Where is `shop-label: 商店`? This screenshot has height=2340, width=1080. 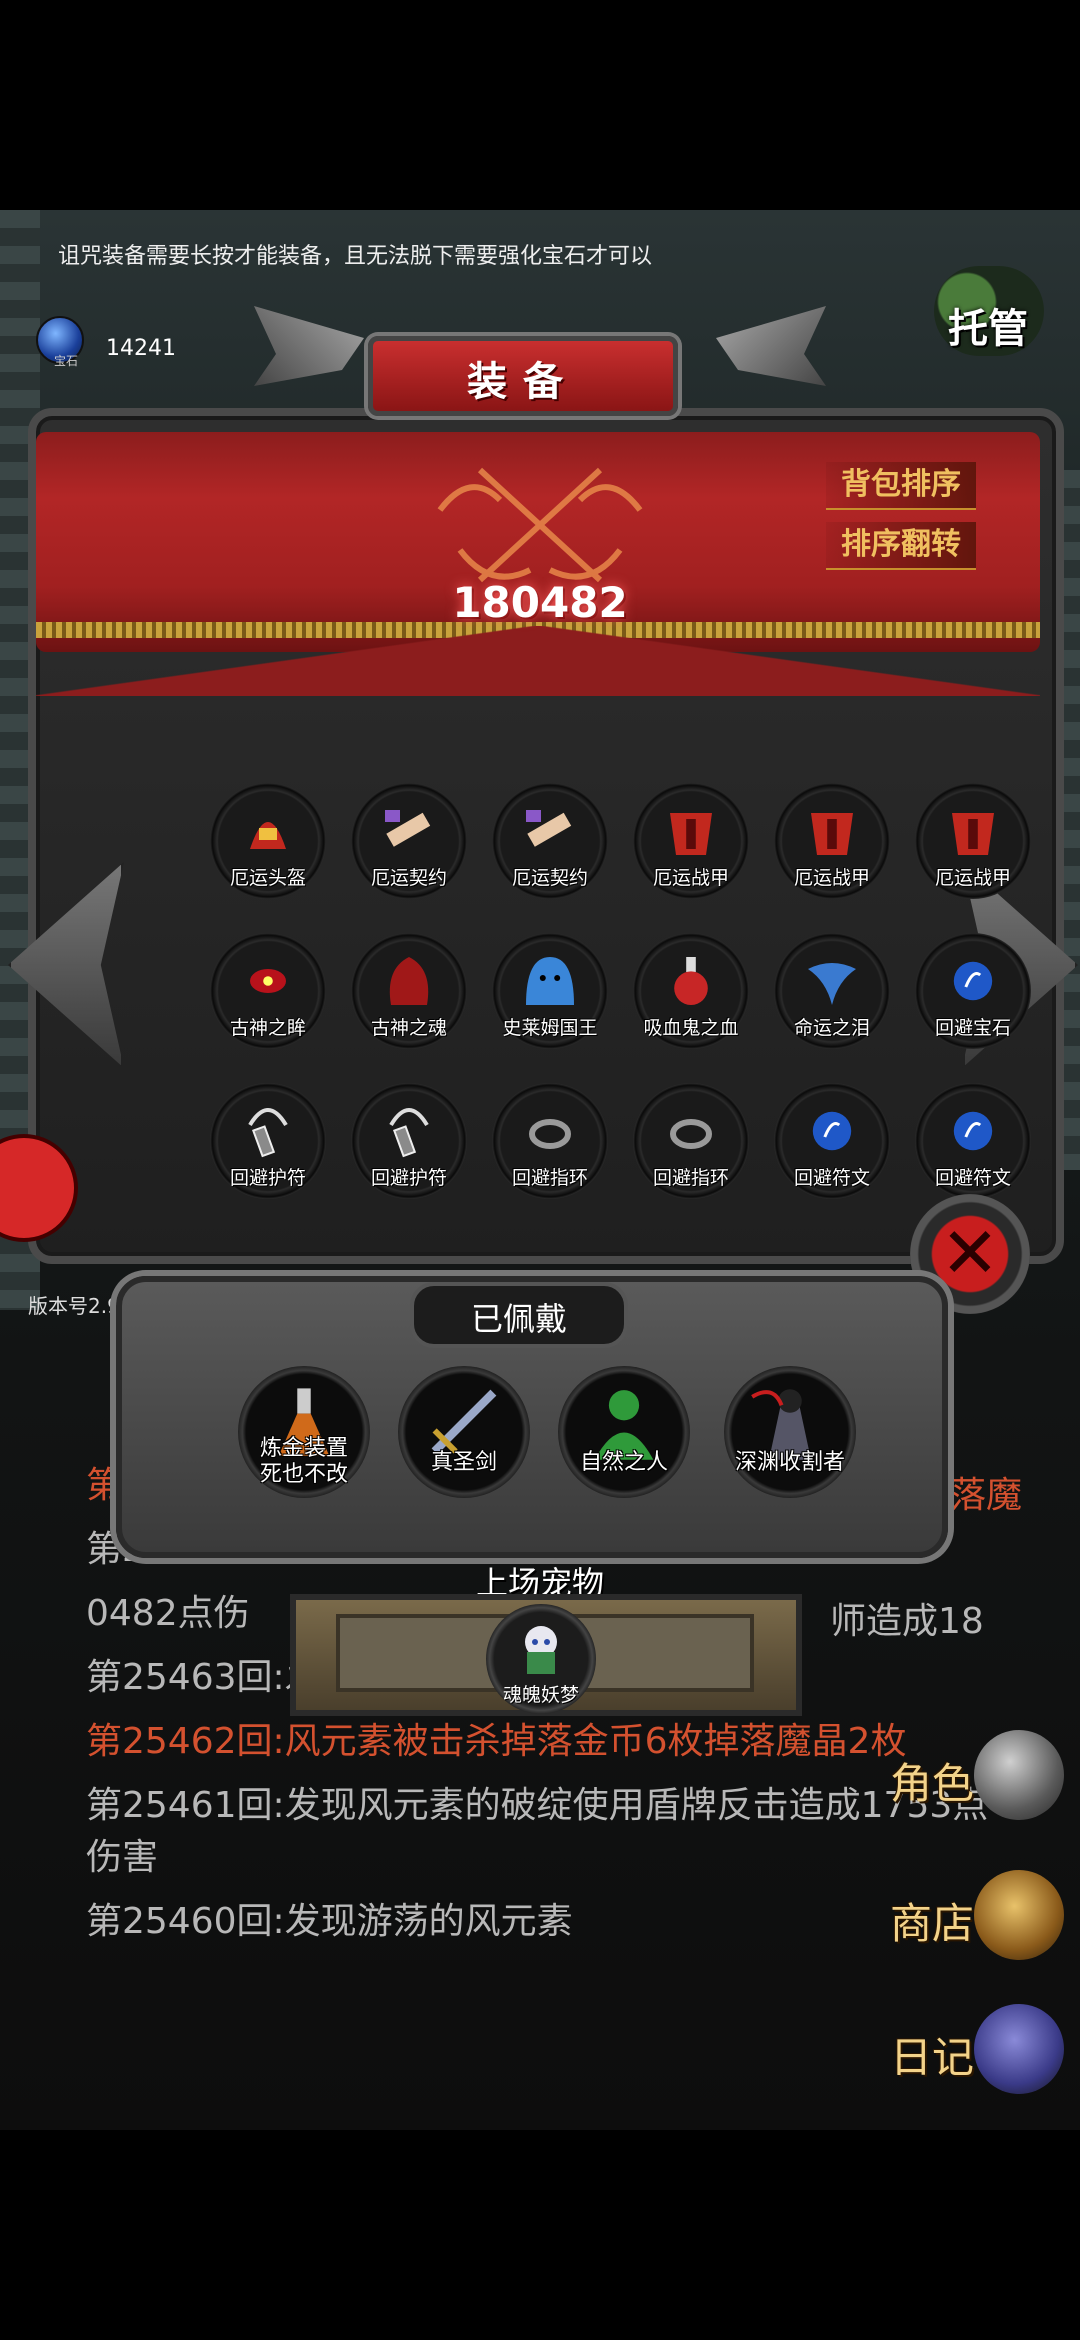
shop-label: 商店 is located at coordinates (932, 1923).